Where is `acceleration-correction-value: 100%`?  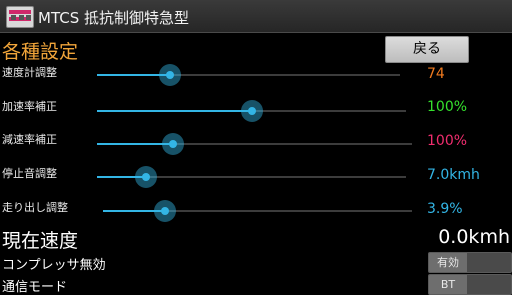
acceleration-correction-value: 100% is located at coordinates (447, 107).